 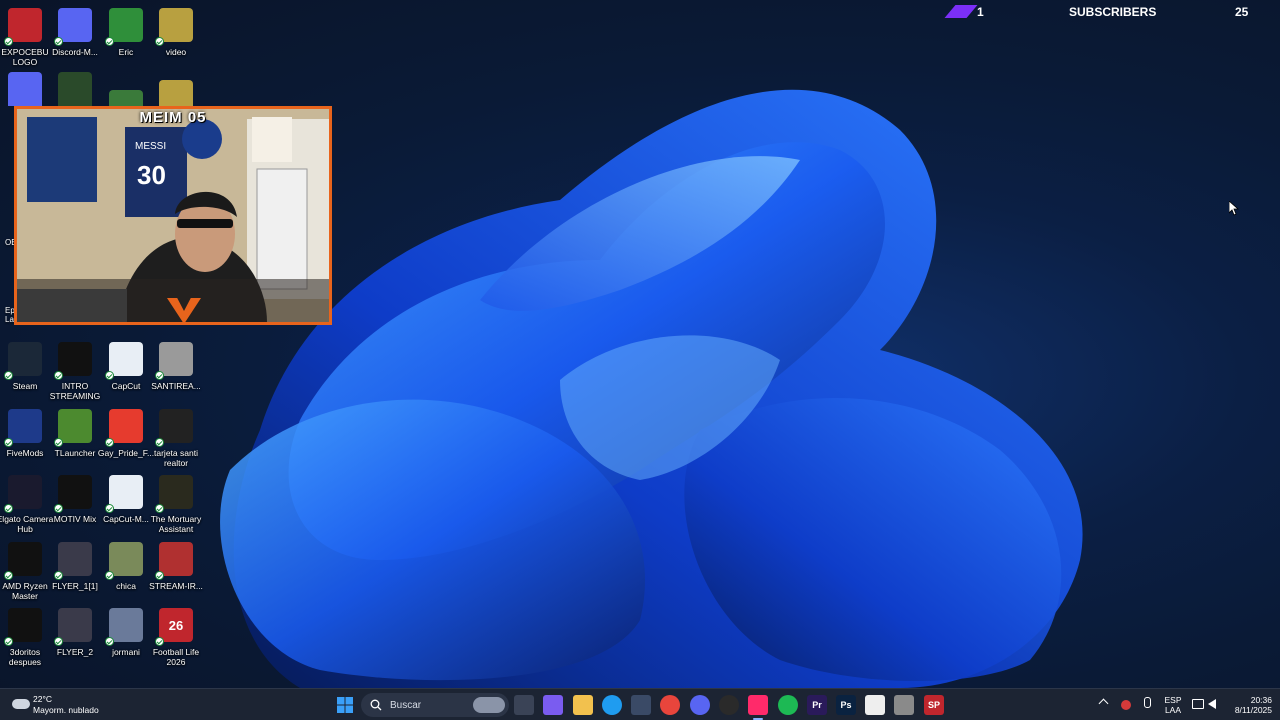 I want to click on amd-ryzen-icon, so click(x=23, y=561).